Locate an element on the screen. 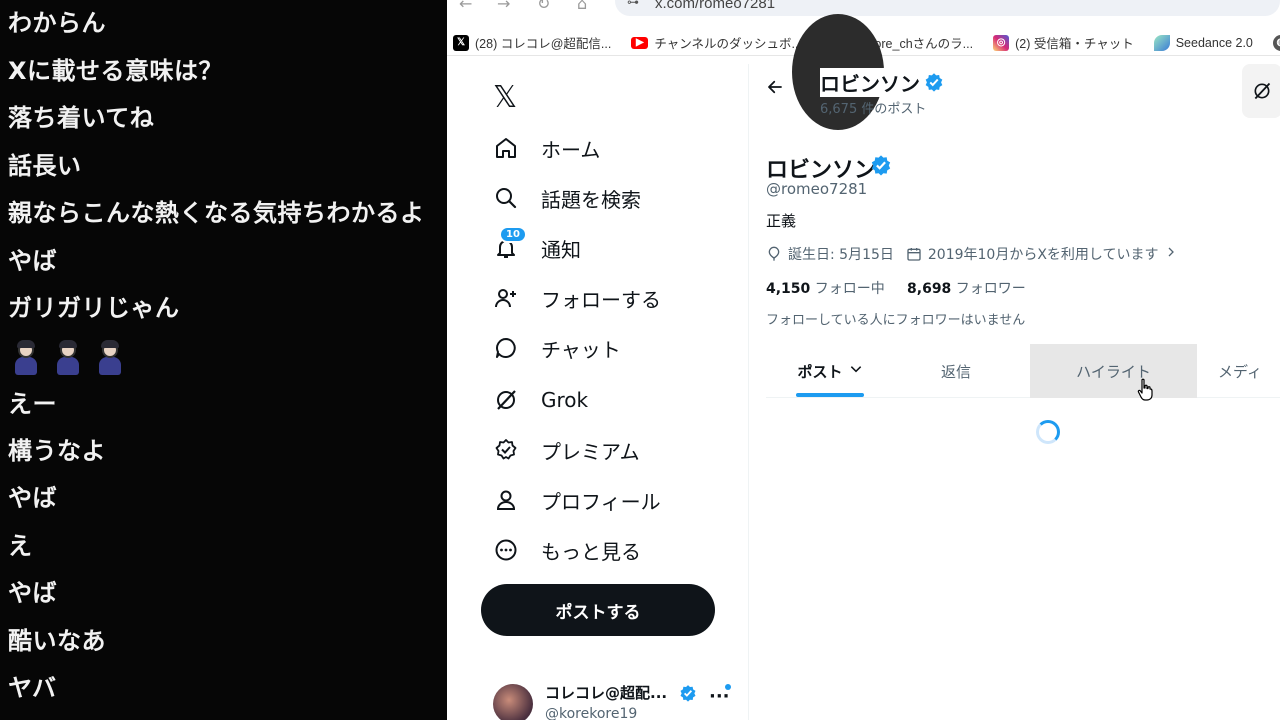 This screenshot has width=1280, height=720. tab-posts: ポスト is located at coordinates (830, 371).